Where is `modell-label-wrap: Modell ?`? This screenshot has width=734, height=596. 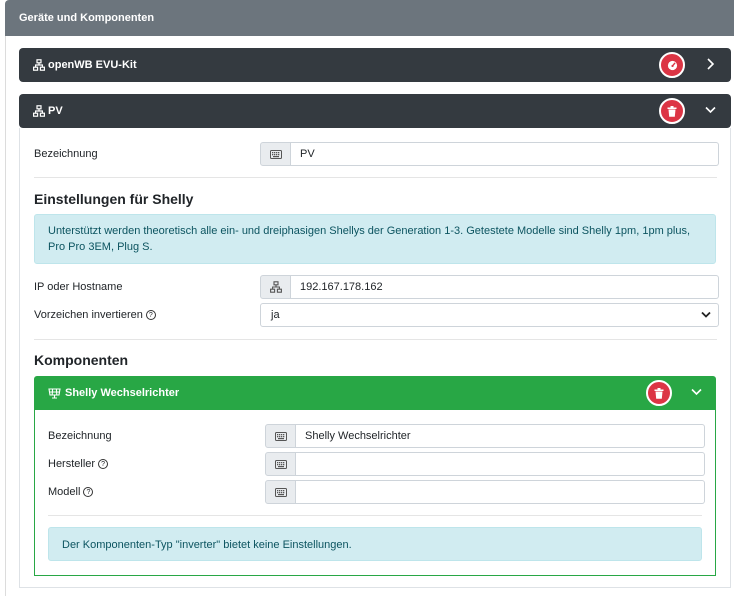
modell-label-wrap: Modell ? is located at coordinates (71, 492).